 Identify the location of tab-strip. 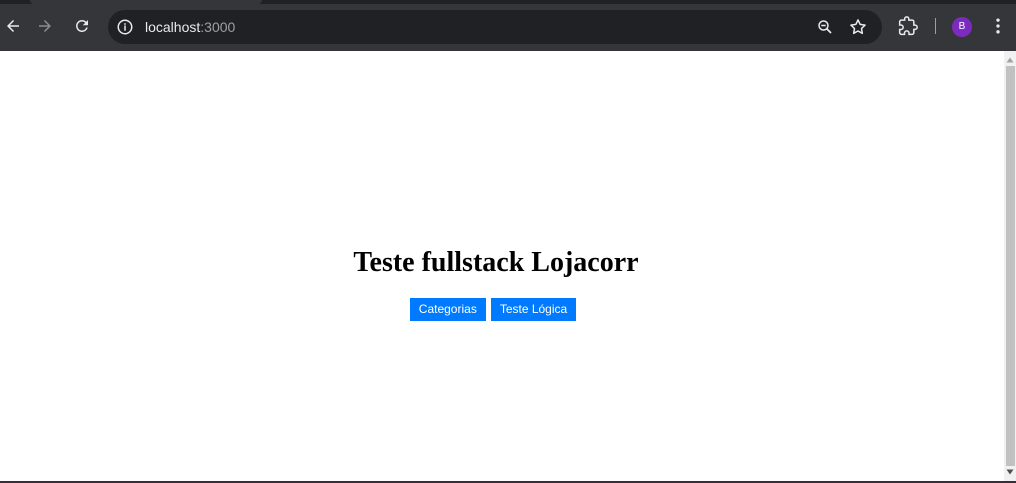
(508, 2).